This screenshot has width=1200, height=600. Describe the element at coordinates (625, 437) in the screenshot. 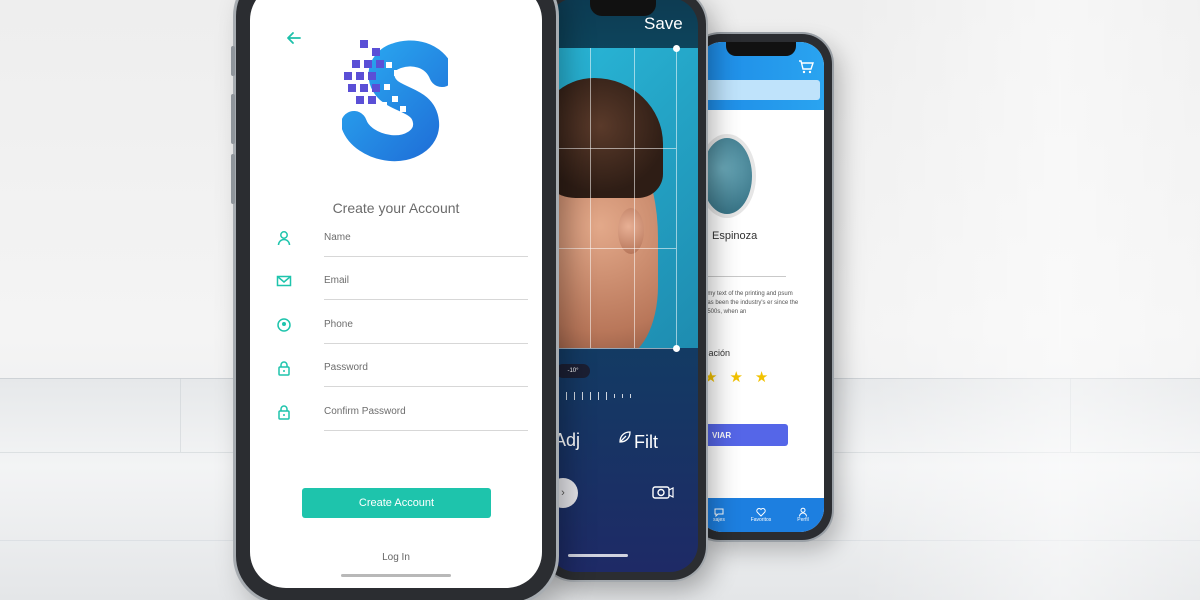

I see `leaf-icon` at that location.